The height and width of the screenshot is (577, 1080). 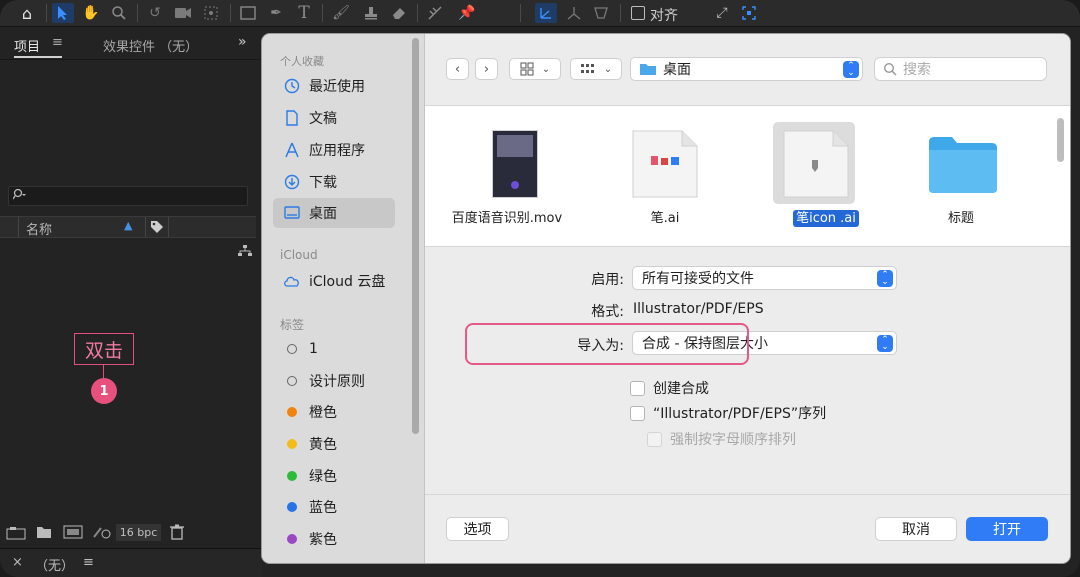 What do you see at coordinates (131, 562) in the screenshot?
I see `timeline-tab-bar: × （无） ≡` at bounding box center [131, 562].